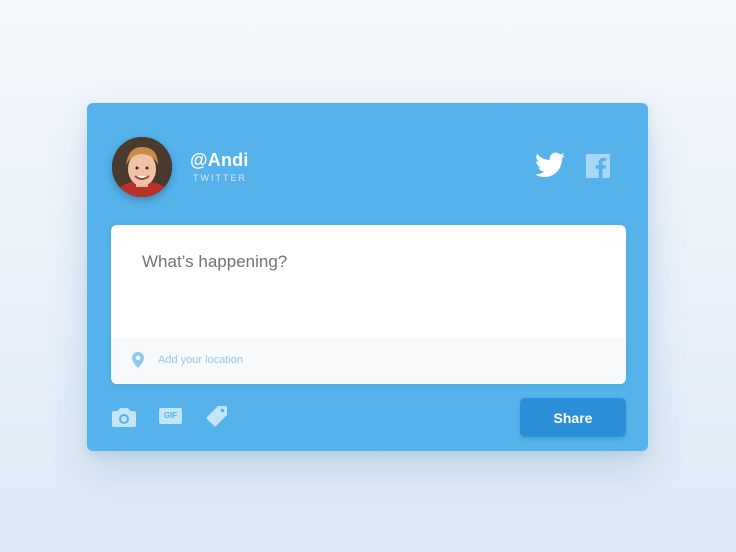 Image resolution: width=736 pixels, height=552 pixels. Describe the element at coordinates (170, 416) in the screenshot. I see `gif-icon: GIF` at that location.